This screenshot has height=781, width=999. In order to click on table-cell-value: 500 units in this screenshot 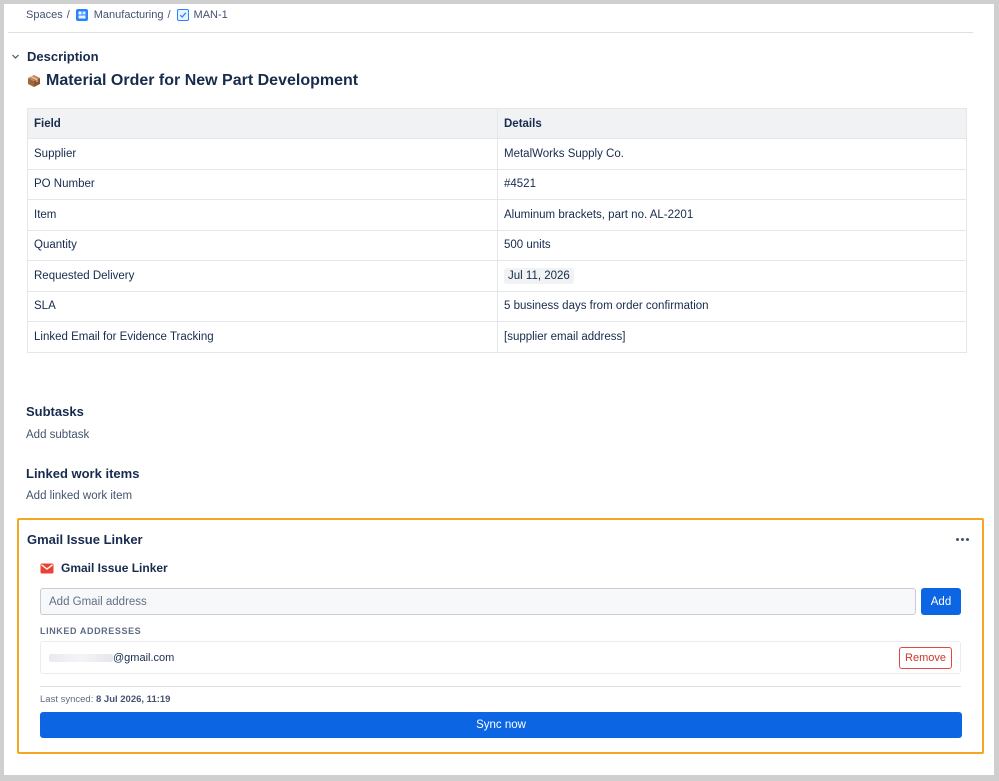, I will do `click(732, 245)`.